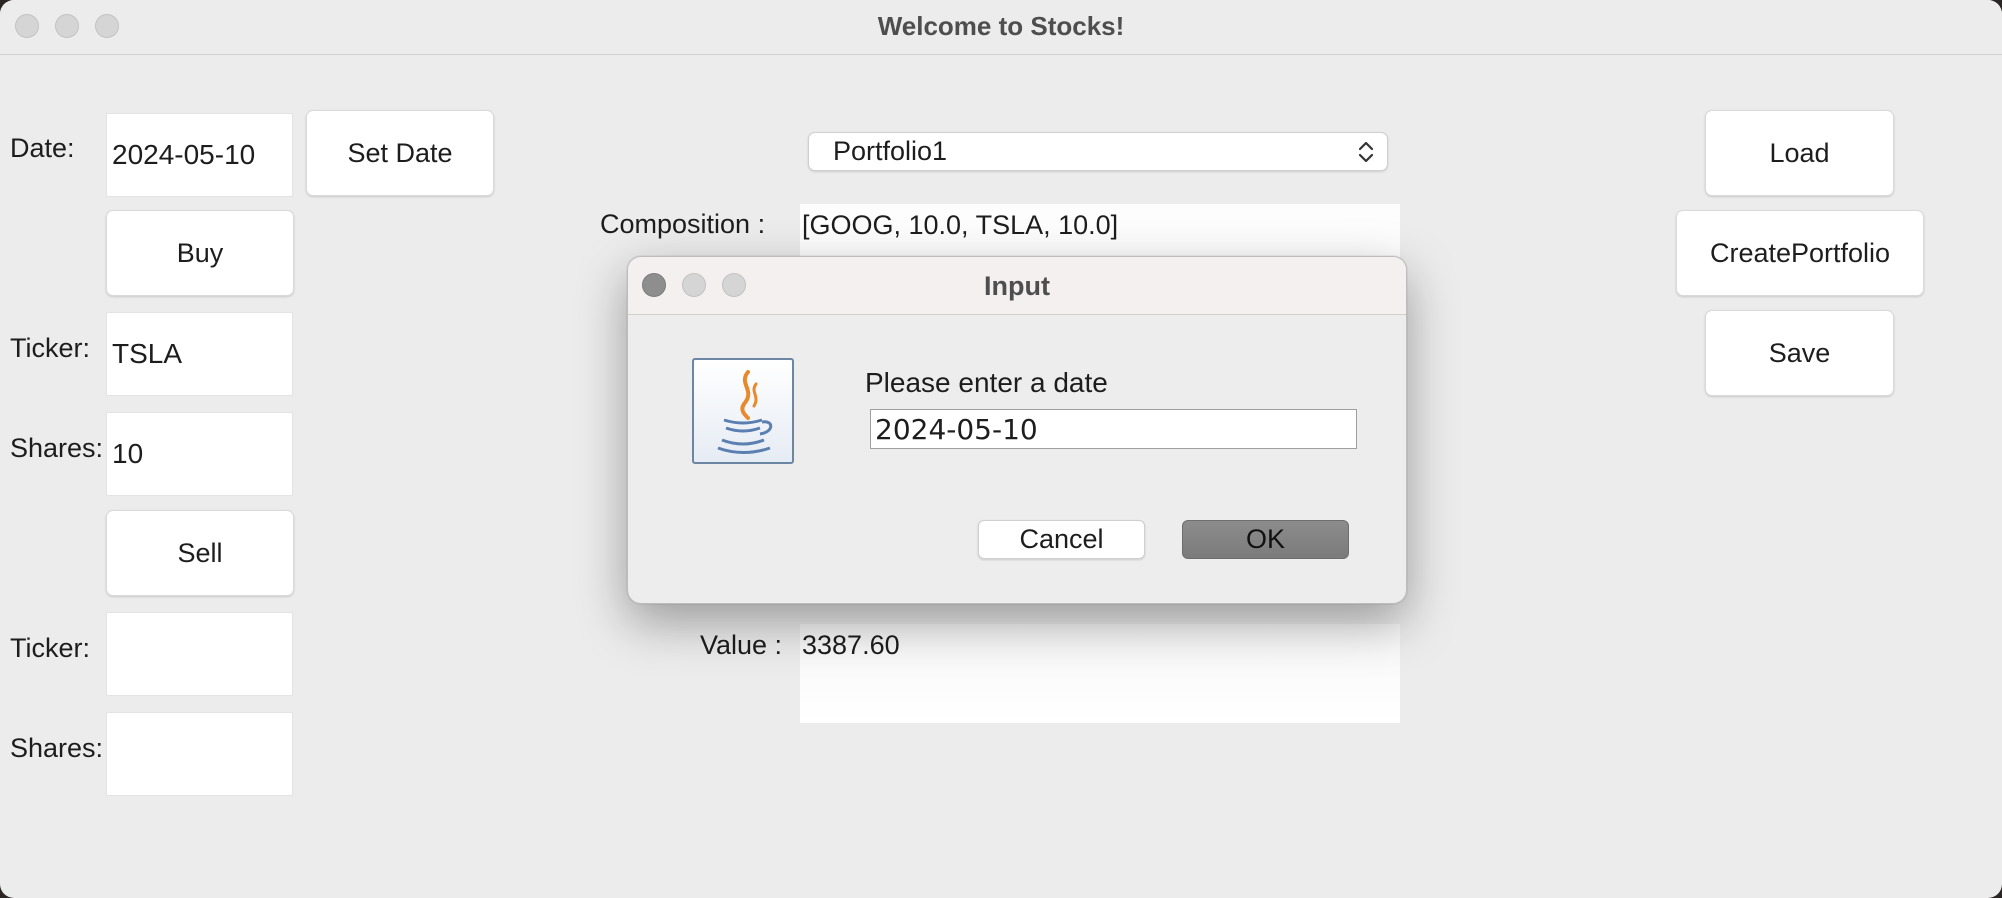 Image resolution: width=2002 pixels, height=898 pixels. I want to click on window-titlebar: Welcome to Stocks!, so click(1001, 27).